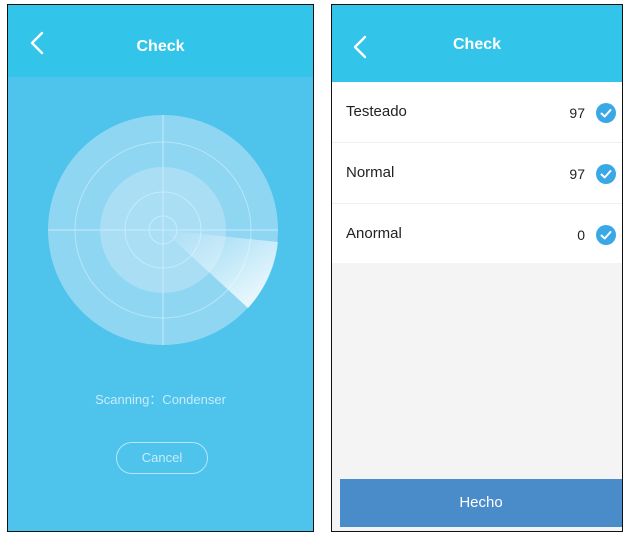  What do you see at coordinates (370, 172) in the screenshot?
I see `row-label: Normal` at bounding box center [370, 172].